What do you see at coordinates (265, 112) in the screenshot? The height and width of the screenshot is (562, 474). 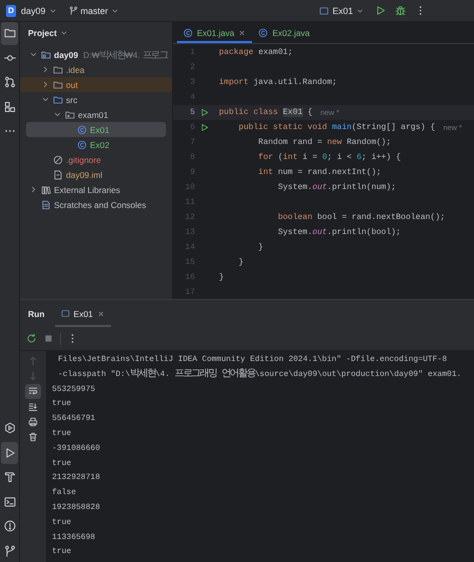 I see `code-line: public class Ex01 {` at bounding box center [265, 112].